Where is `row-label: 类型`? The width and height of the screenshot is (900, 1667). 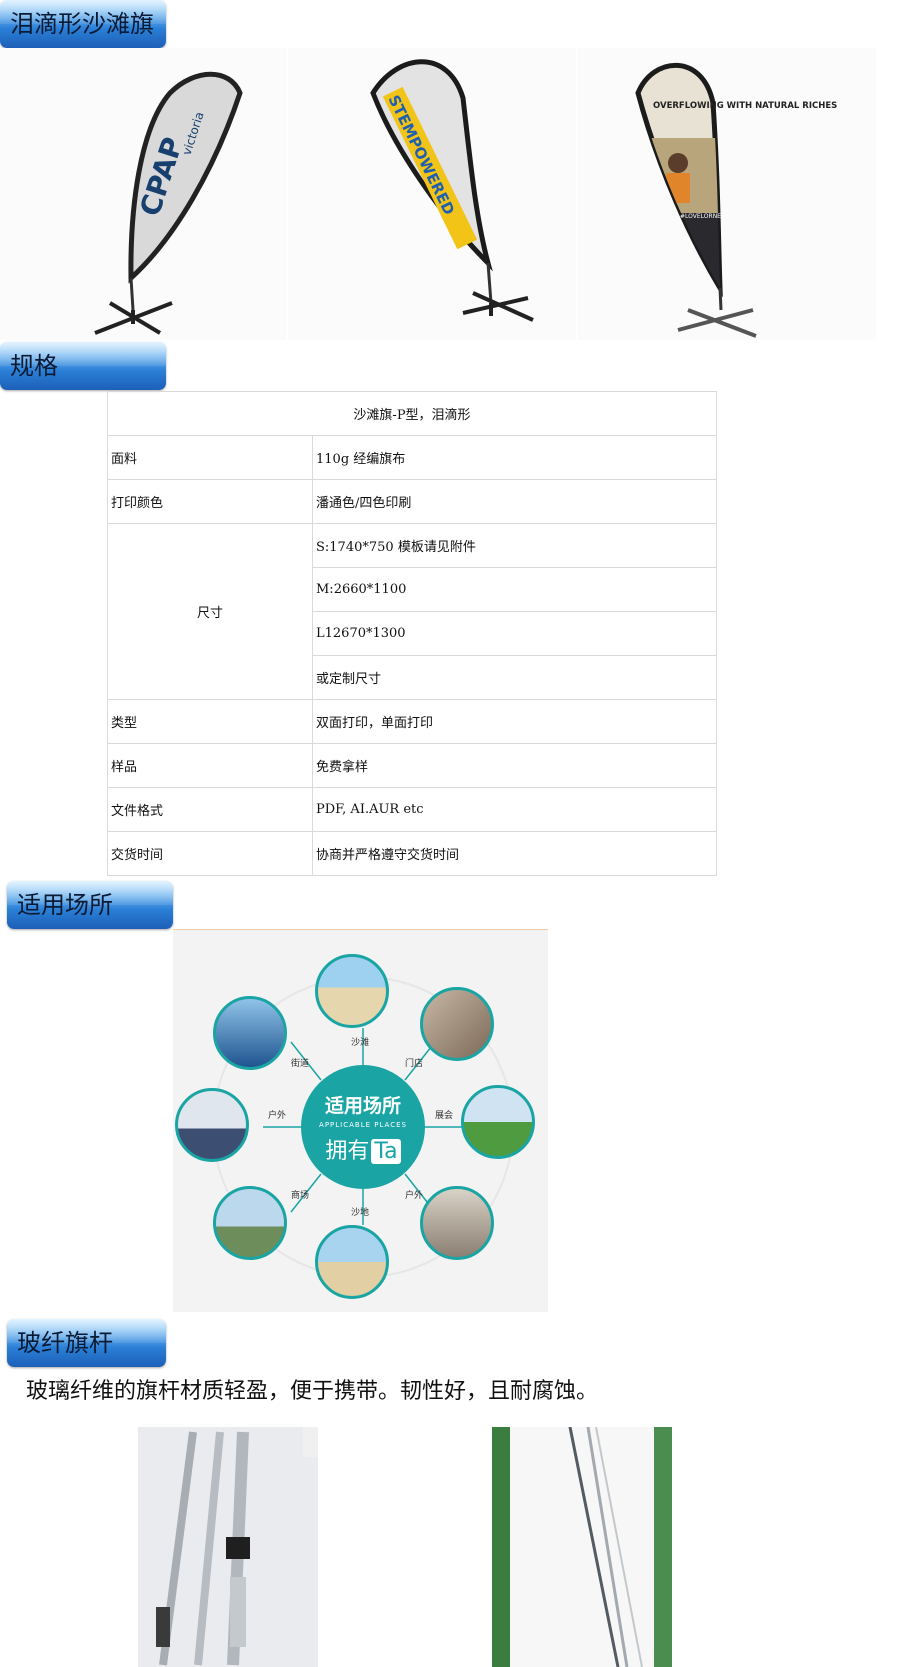
row-label: 类型 is located at coordinates (210, 721).